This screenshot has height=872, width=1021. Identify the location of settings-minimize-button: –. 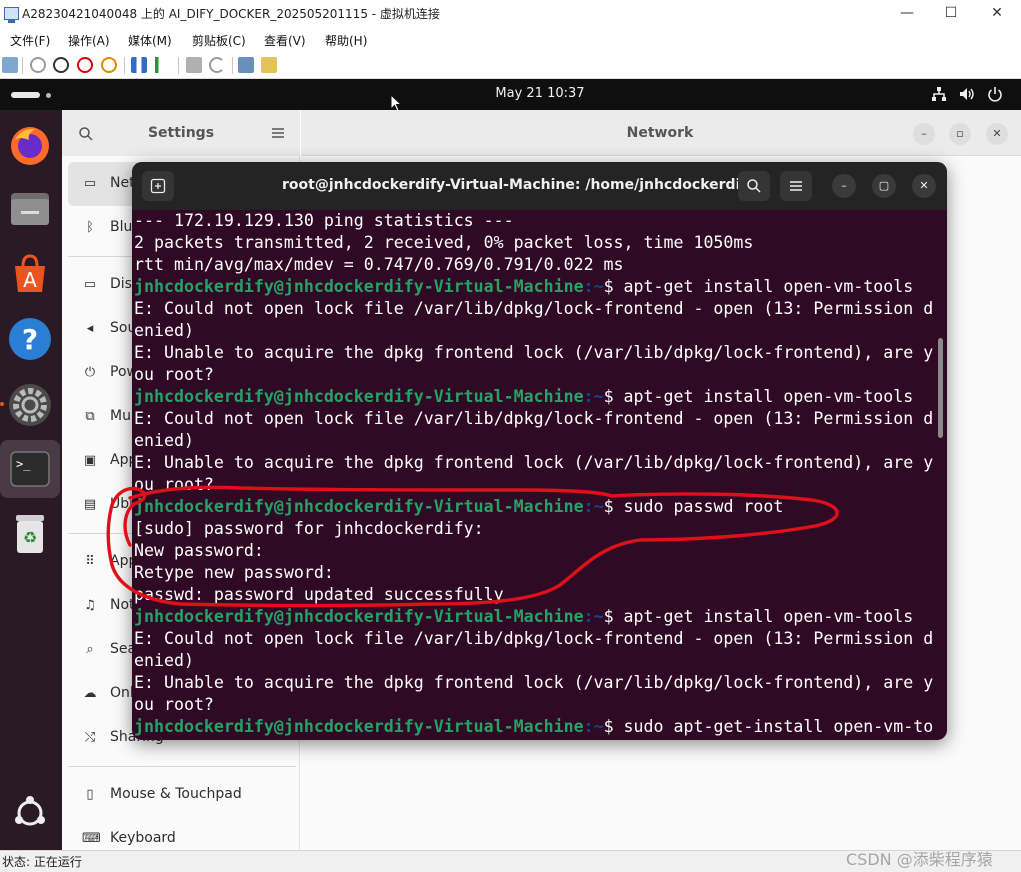
(924, 134).